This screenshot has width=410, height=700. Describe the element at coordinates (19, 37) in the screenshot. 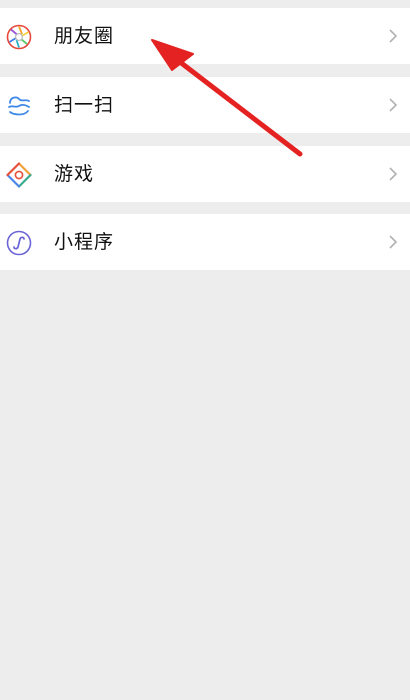

I see `moments-aperture-icon` at that location.